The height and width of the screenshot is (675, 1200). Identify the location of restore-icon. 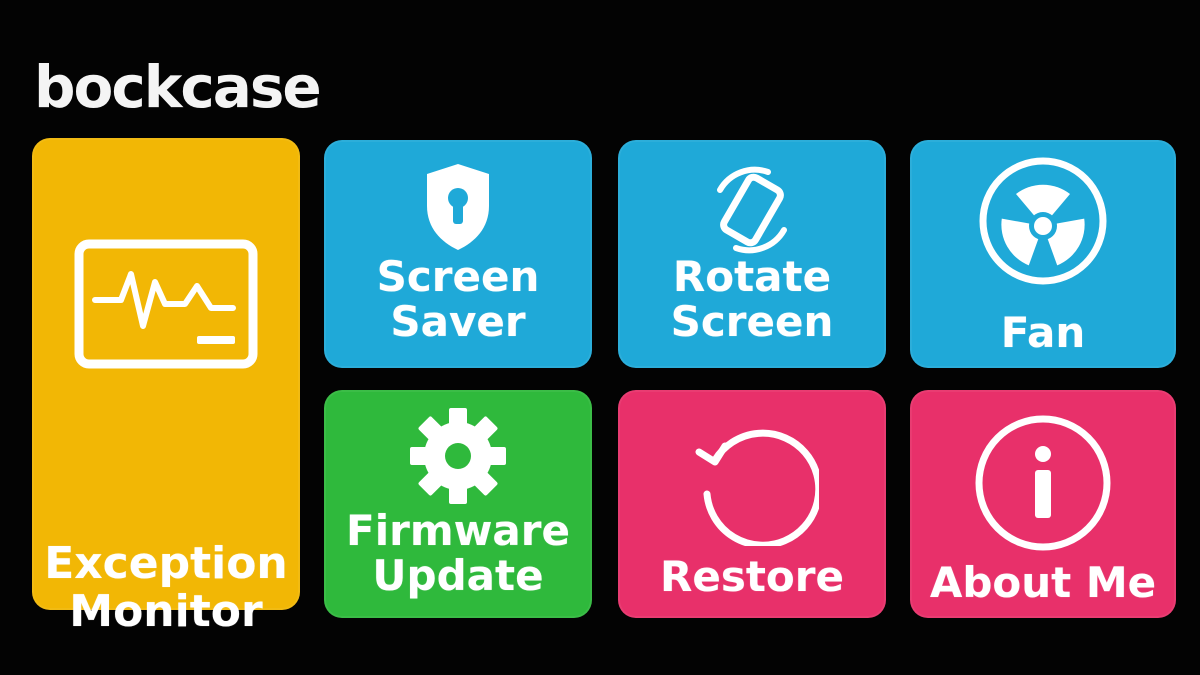
(757, 487).